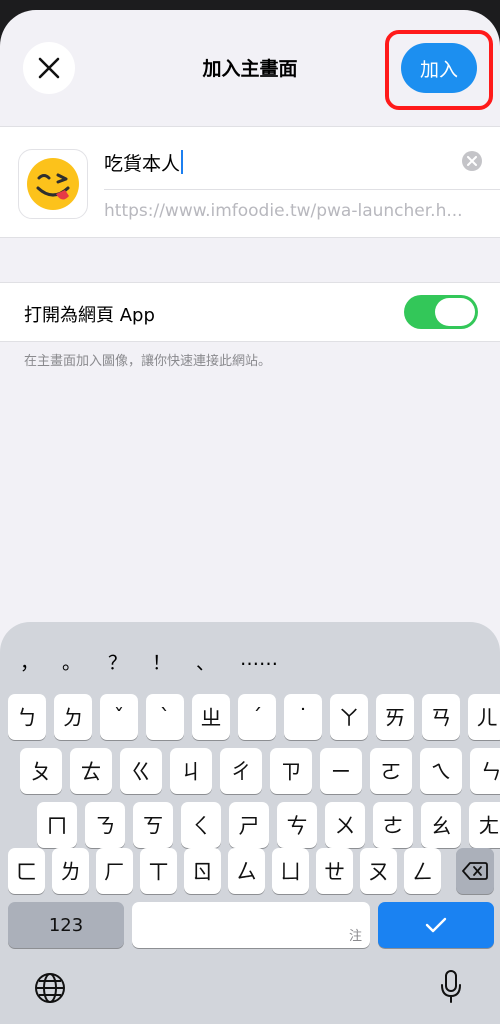 This screenshot has height=1024, width=500. Describe the element at coordinates (57, 825) in the screenshot. I see `zhuyin-key: ㄇ` at that location.